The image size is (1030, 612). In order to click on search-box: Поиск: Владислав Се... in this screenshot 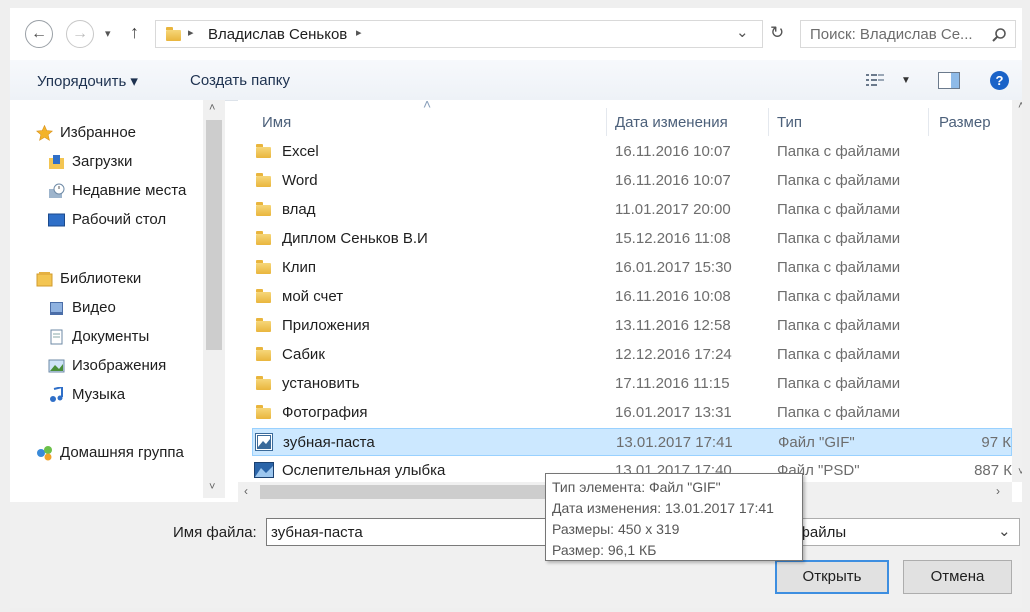, I will do `click(908, 34)`.